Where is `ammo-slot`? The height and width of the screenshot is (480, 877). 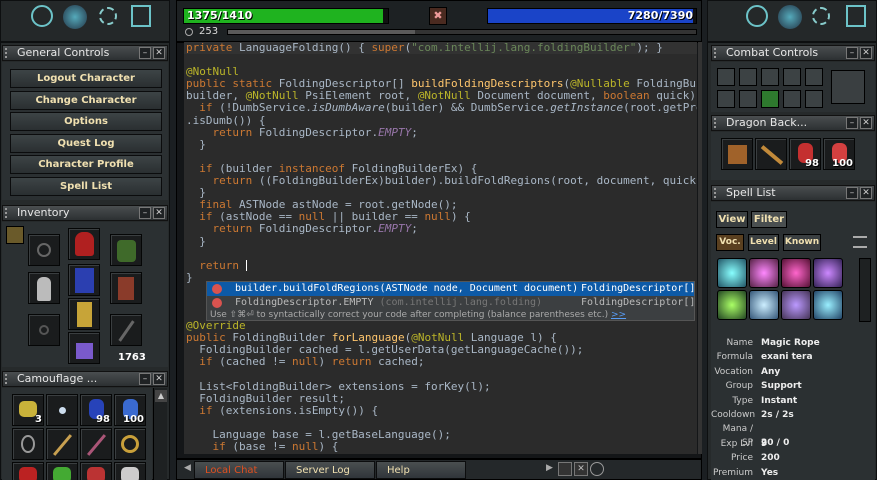
ammo-slot is located at coordinates (126, 330).